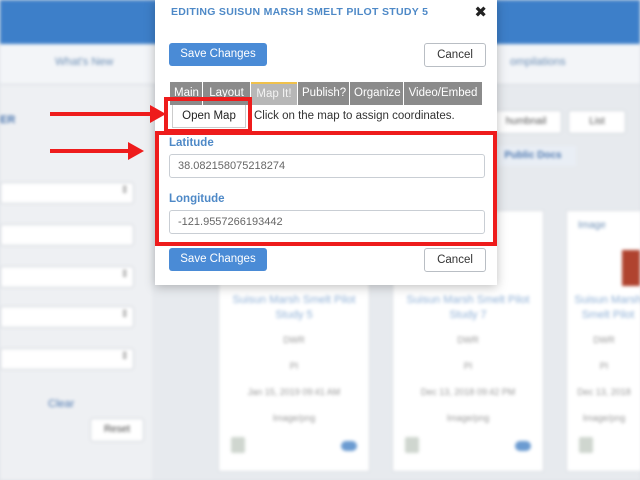 This screenshot has height=480, width=640. What do you see at coordinates (274, 93) in the screenshot?
I see `tab-map-it: Map It!` at bounding box center [274, 93].